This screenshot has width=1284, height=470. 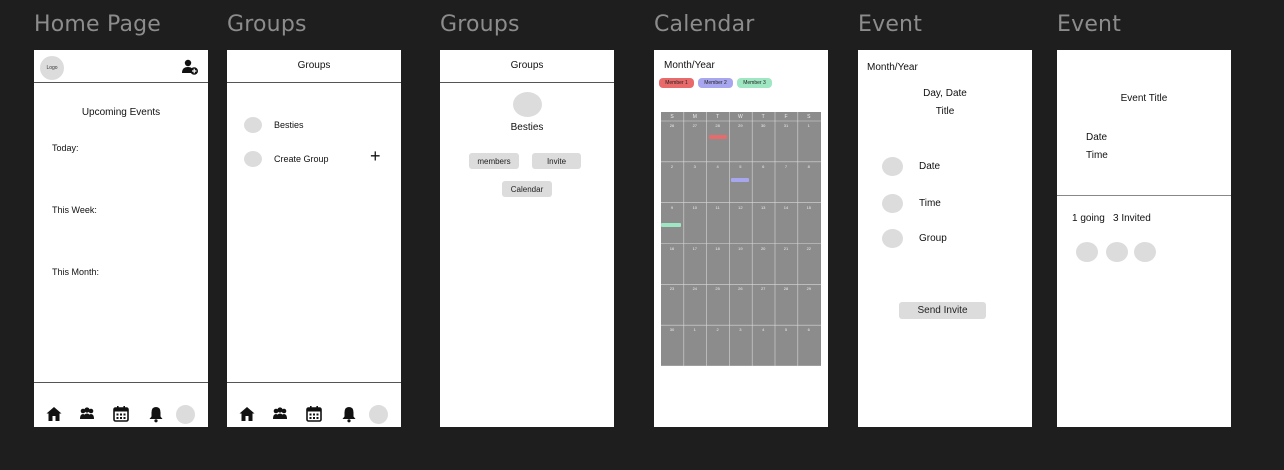 I want to click on invite-button: Invite, so click(x=556, y=161).